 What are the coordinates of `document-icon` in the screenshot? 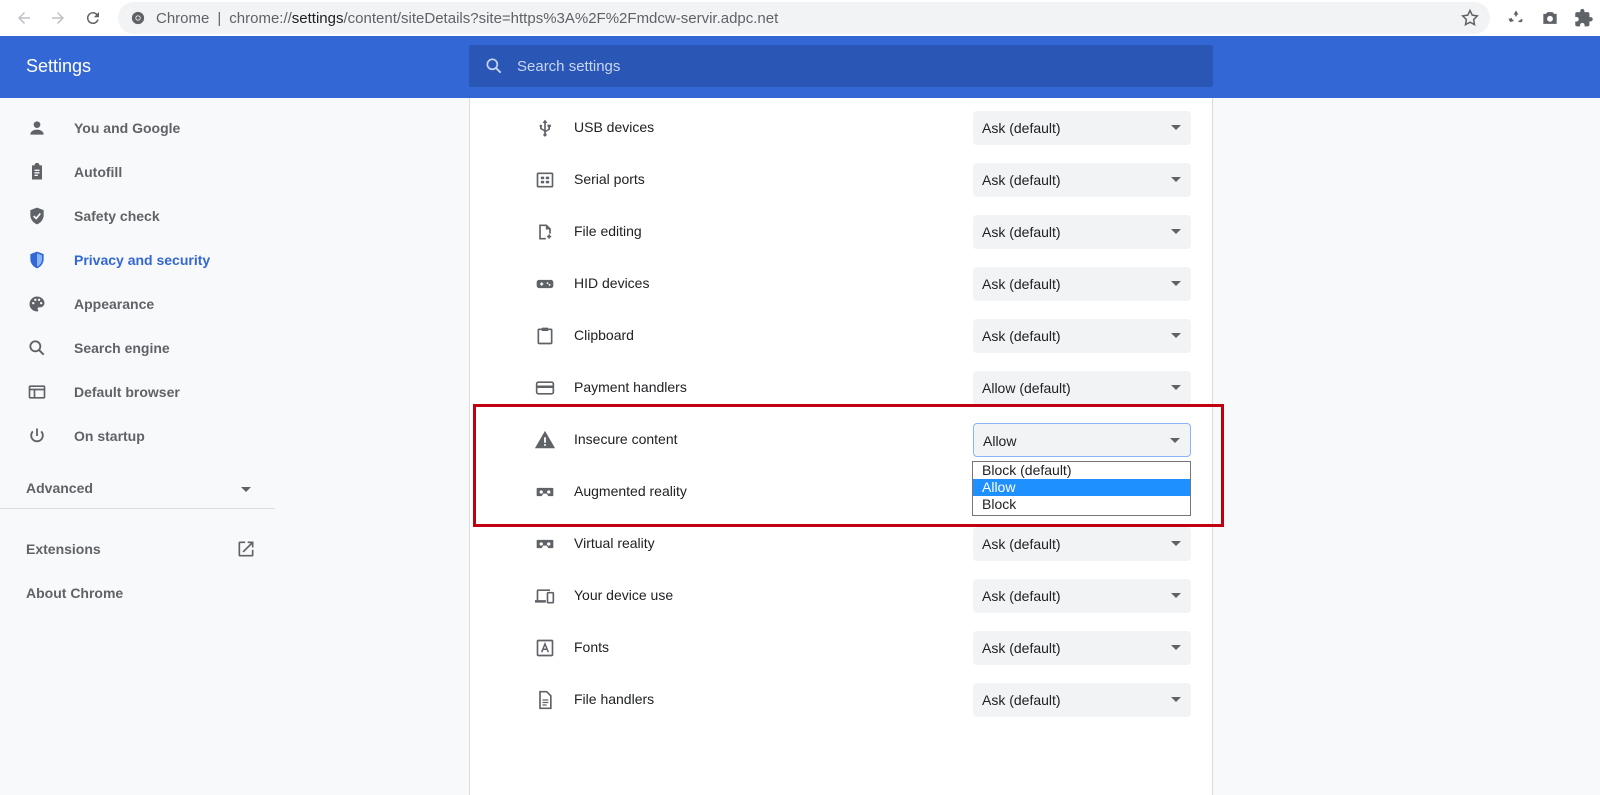 It's located at (545, 700).